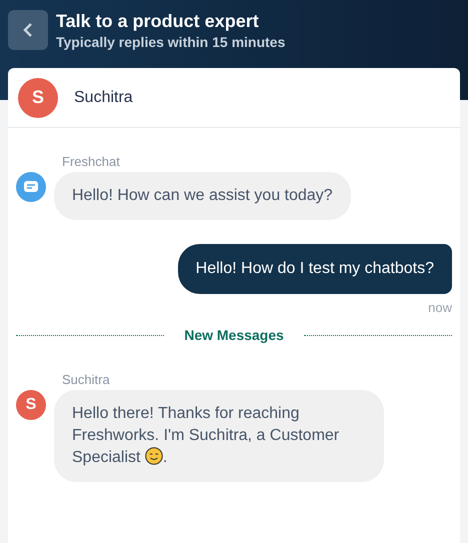  I want to click on message-bubble: Hello! How do I test my chatbots?, so click(315, 269).